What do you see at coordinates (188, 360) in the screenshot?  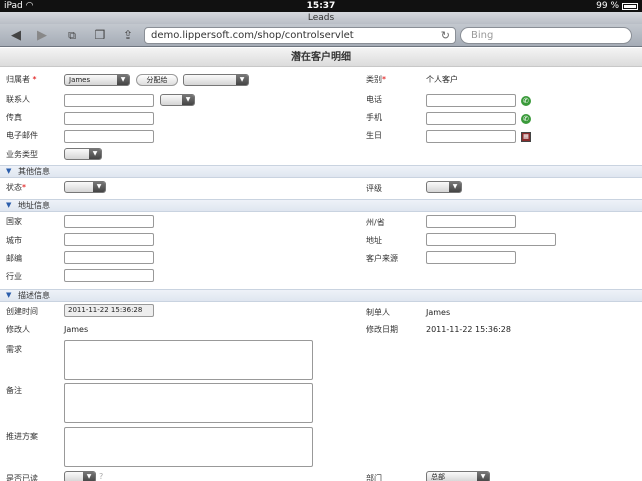 I see `needs-textarea` at bounding box center [188, 360].